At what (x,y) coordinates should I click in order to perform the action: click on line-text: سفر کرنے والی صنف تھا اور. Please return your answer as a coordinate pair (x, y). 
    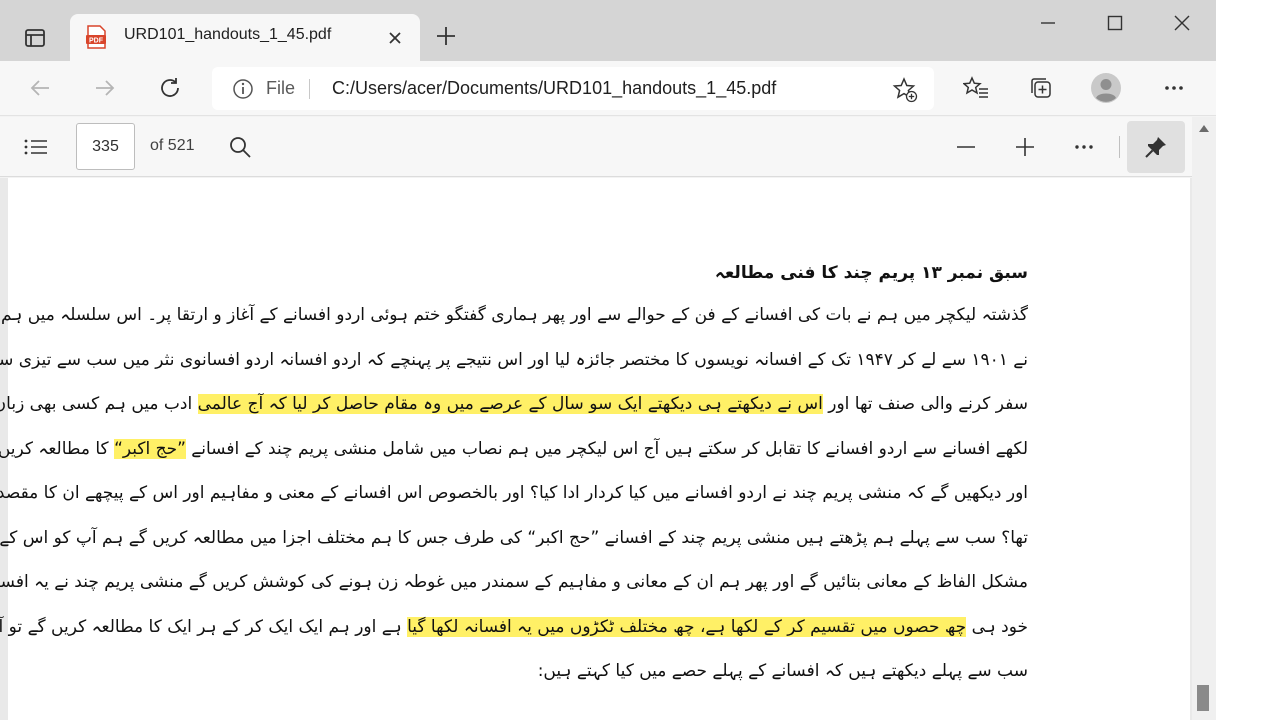
    Looking at the image, I should click on (925, 404).